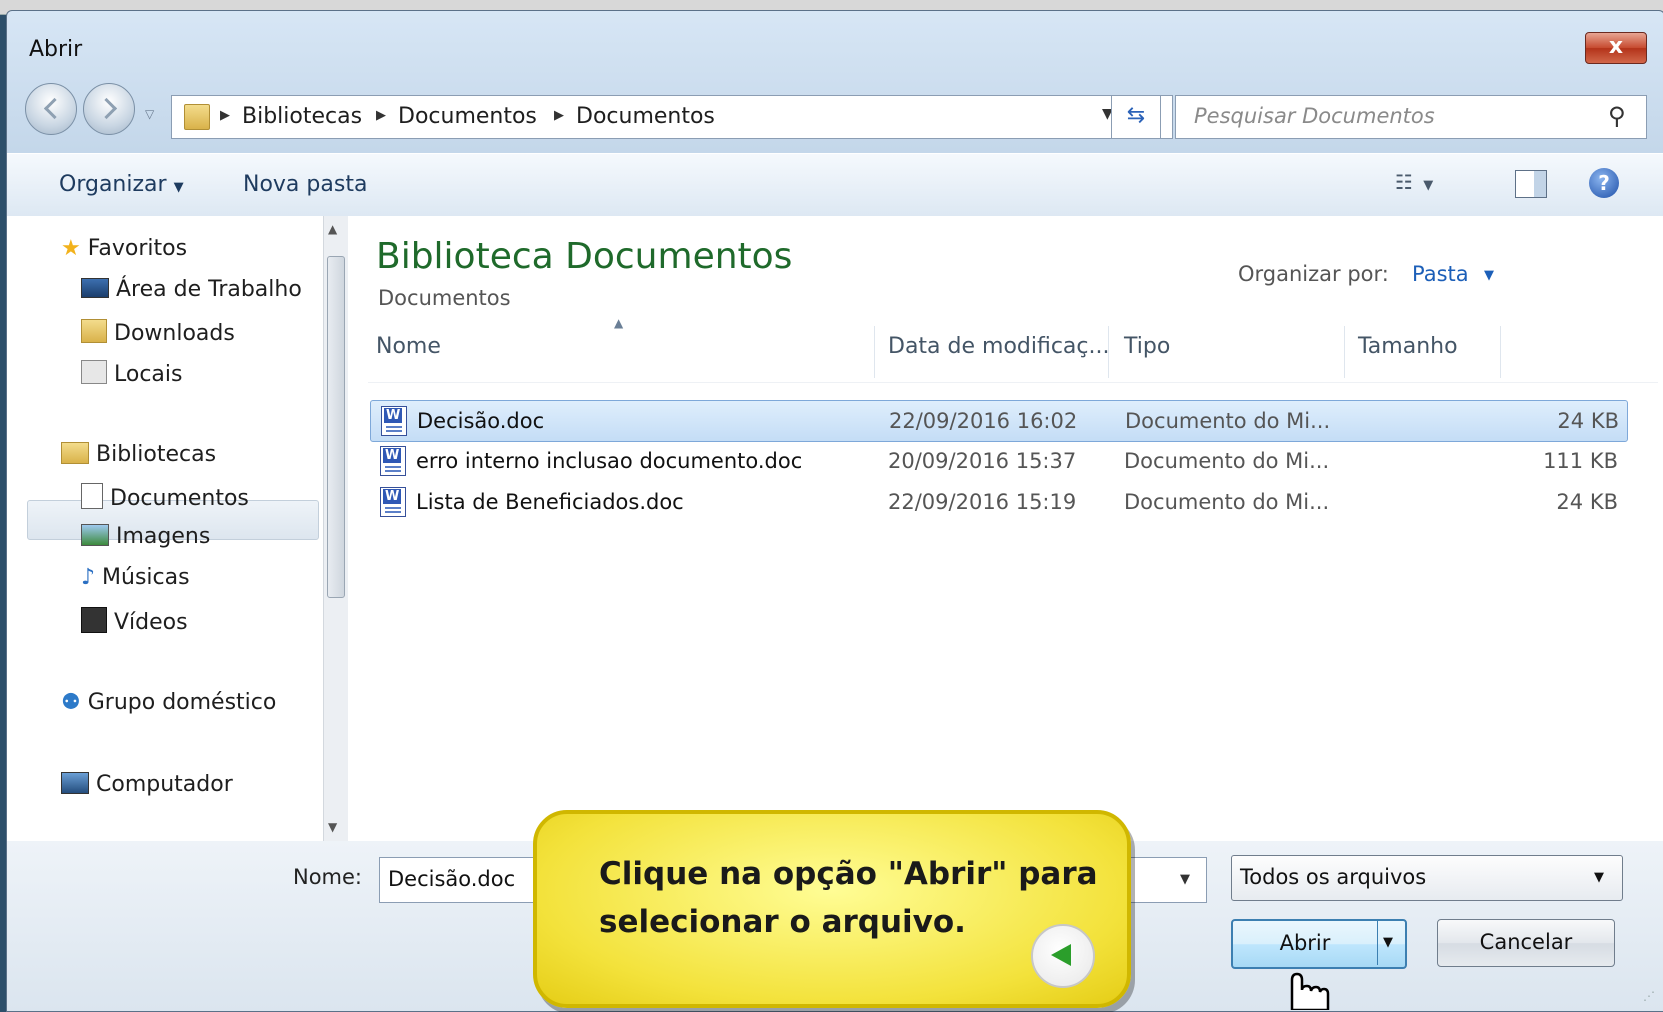 Image resolution: width=1663 pixels, height=1012 pixels. I want to click on star-icon: ★, so click(71, 248).